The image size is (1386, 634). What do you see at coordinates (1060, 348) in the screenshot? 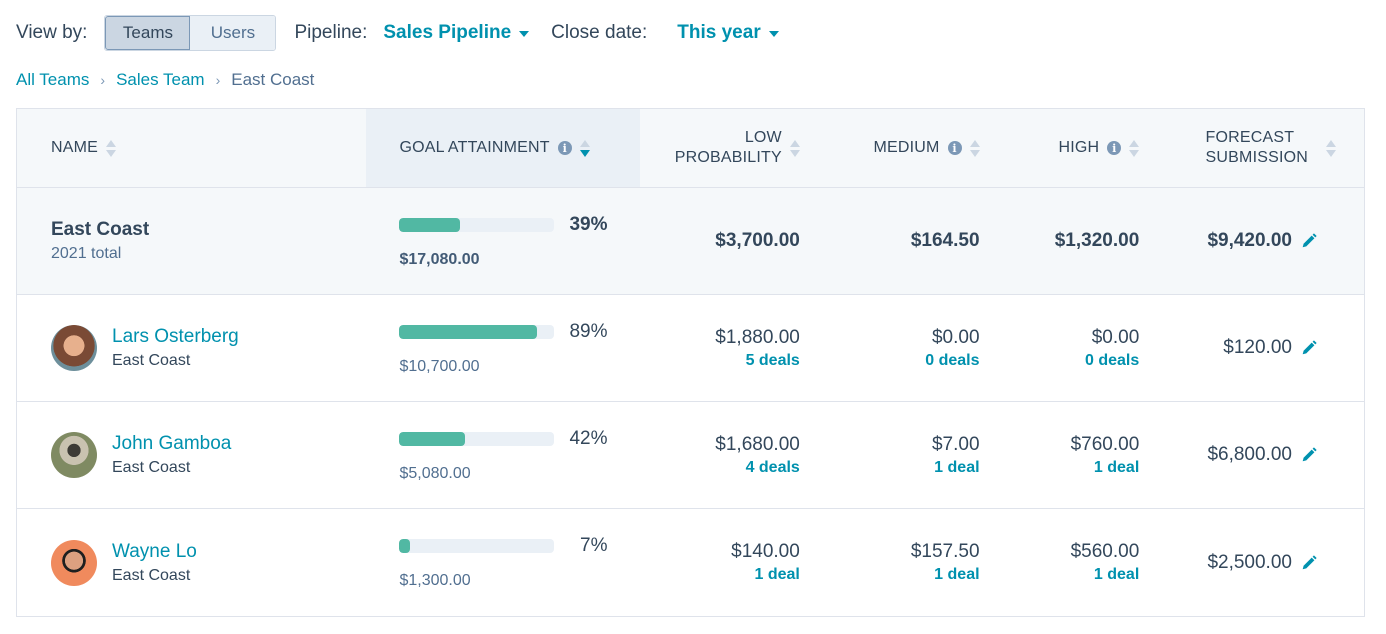
I see `high-cell: $0.00 0 deals` at bounding box center [1060, 348].